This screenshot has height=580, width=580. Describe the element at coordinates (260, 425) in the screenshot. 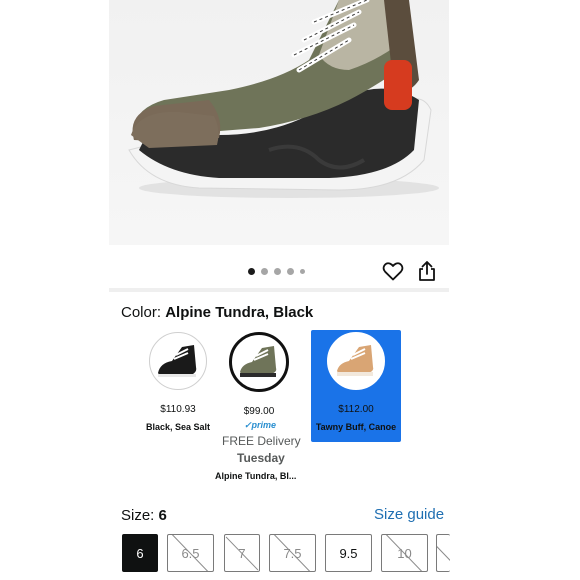

I see `prime-badge: ✓prime` at that location.